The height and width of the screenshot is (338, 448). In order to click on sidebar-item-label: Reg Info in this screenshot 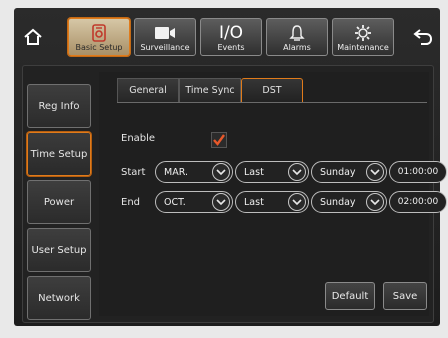, I will do `click(59, 106)`.